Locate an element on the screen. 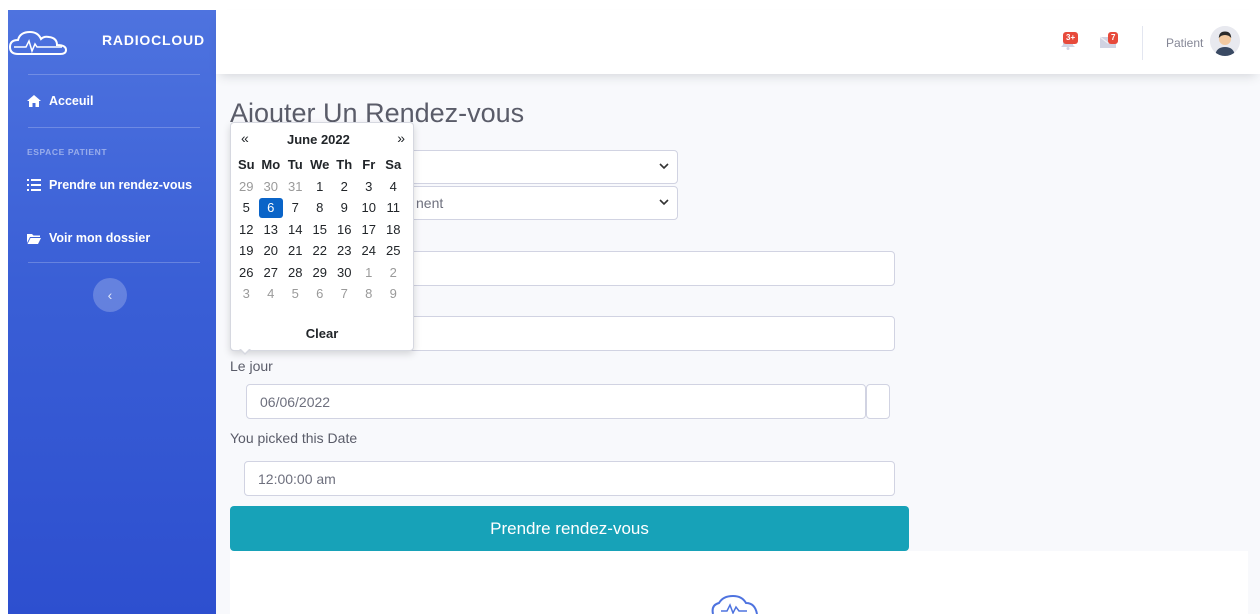  picked-date-label: You picked this Date is located at coordinates (294, 438).